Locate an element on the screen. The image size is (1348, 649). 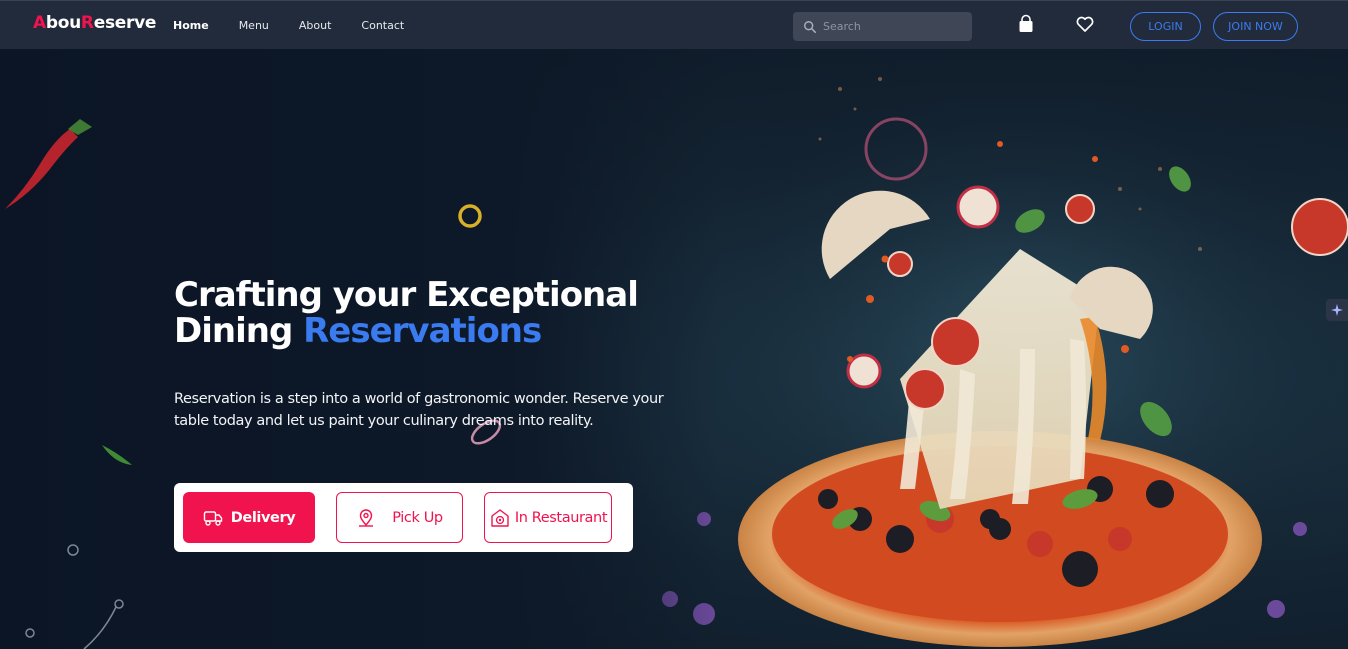
bubble-icon is located at coordinates (73, 550).